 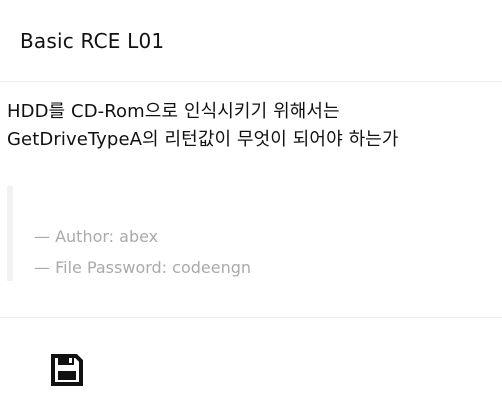 What do you see at coordinates (203, 139) in the screenshot?
I see `question-line-2: GetDriveTypeA의 리턴값이 무엇이 되어야 하는가` at bounding box center [203, 139].